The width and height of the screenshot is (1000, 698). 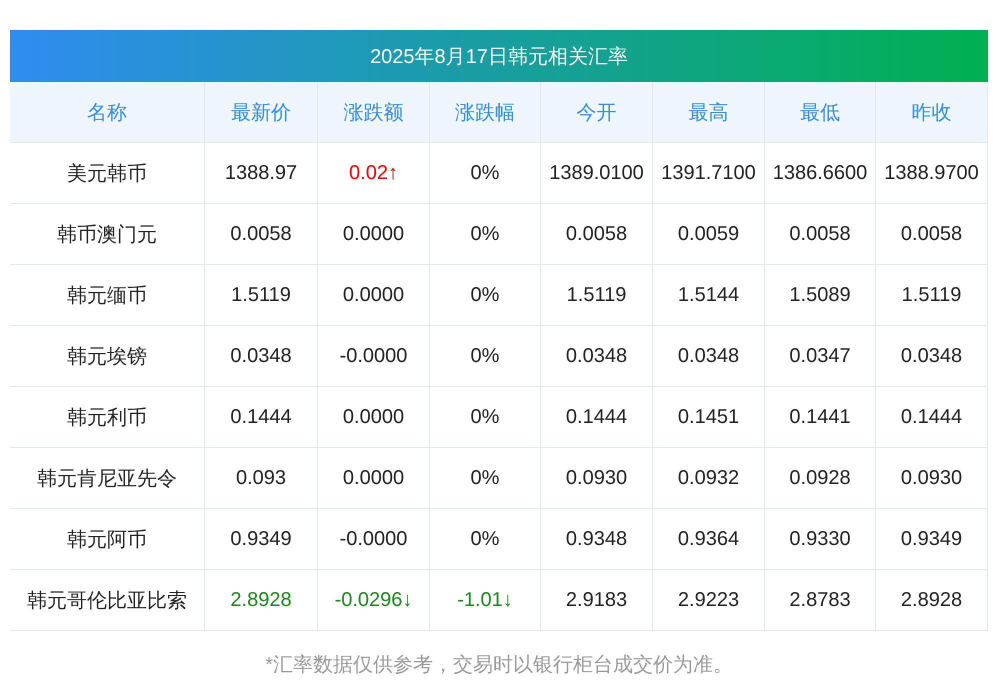 I want to click on table-cell: 韩元缅币, so click(x=107, y=295).